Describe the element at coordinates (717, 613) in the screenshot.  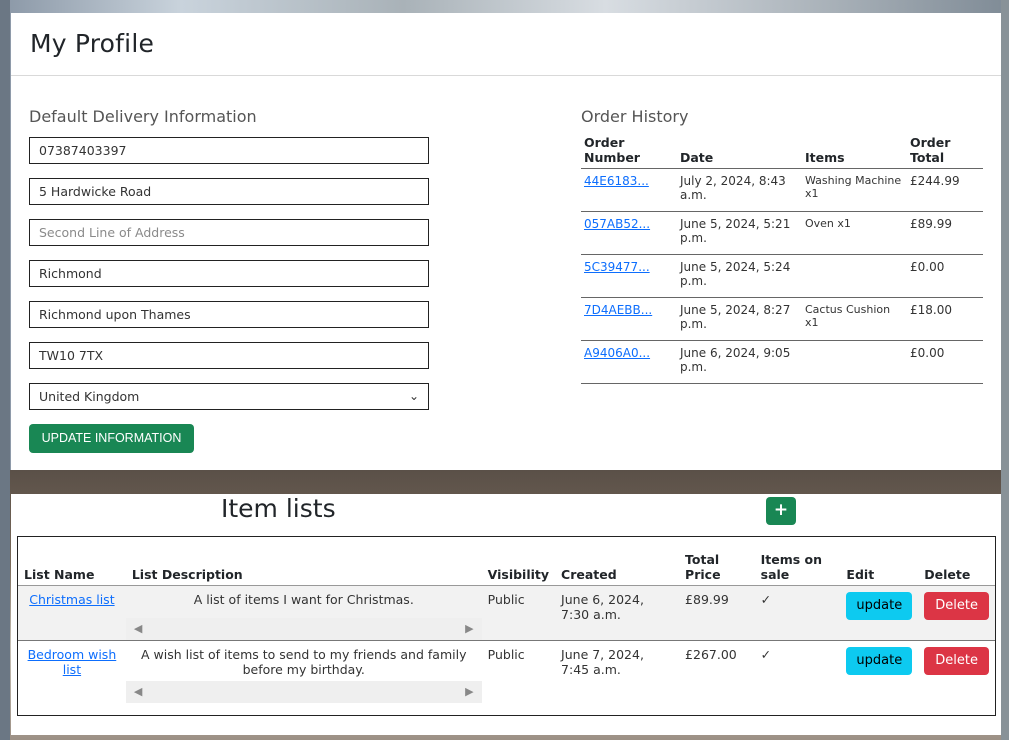
I see `list-total-price: £89.99` at that location.